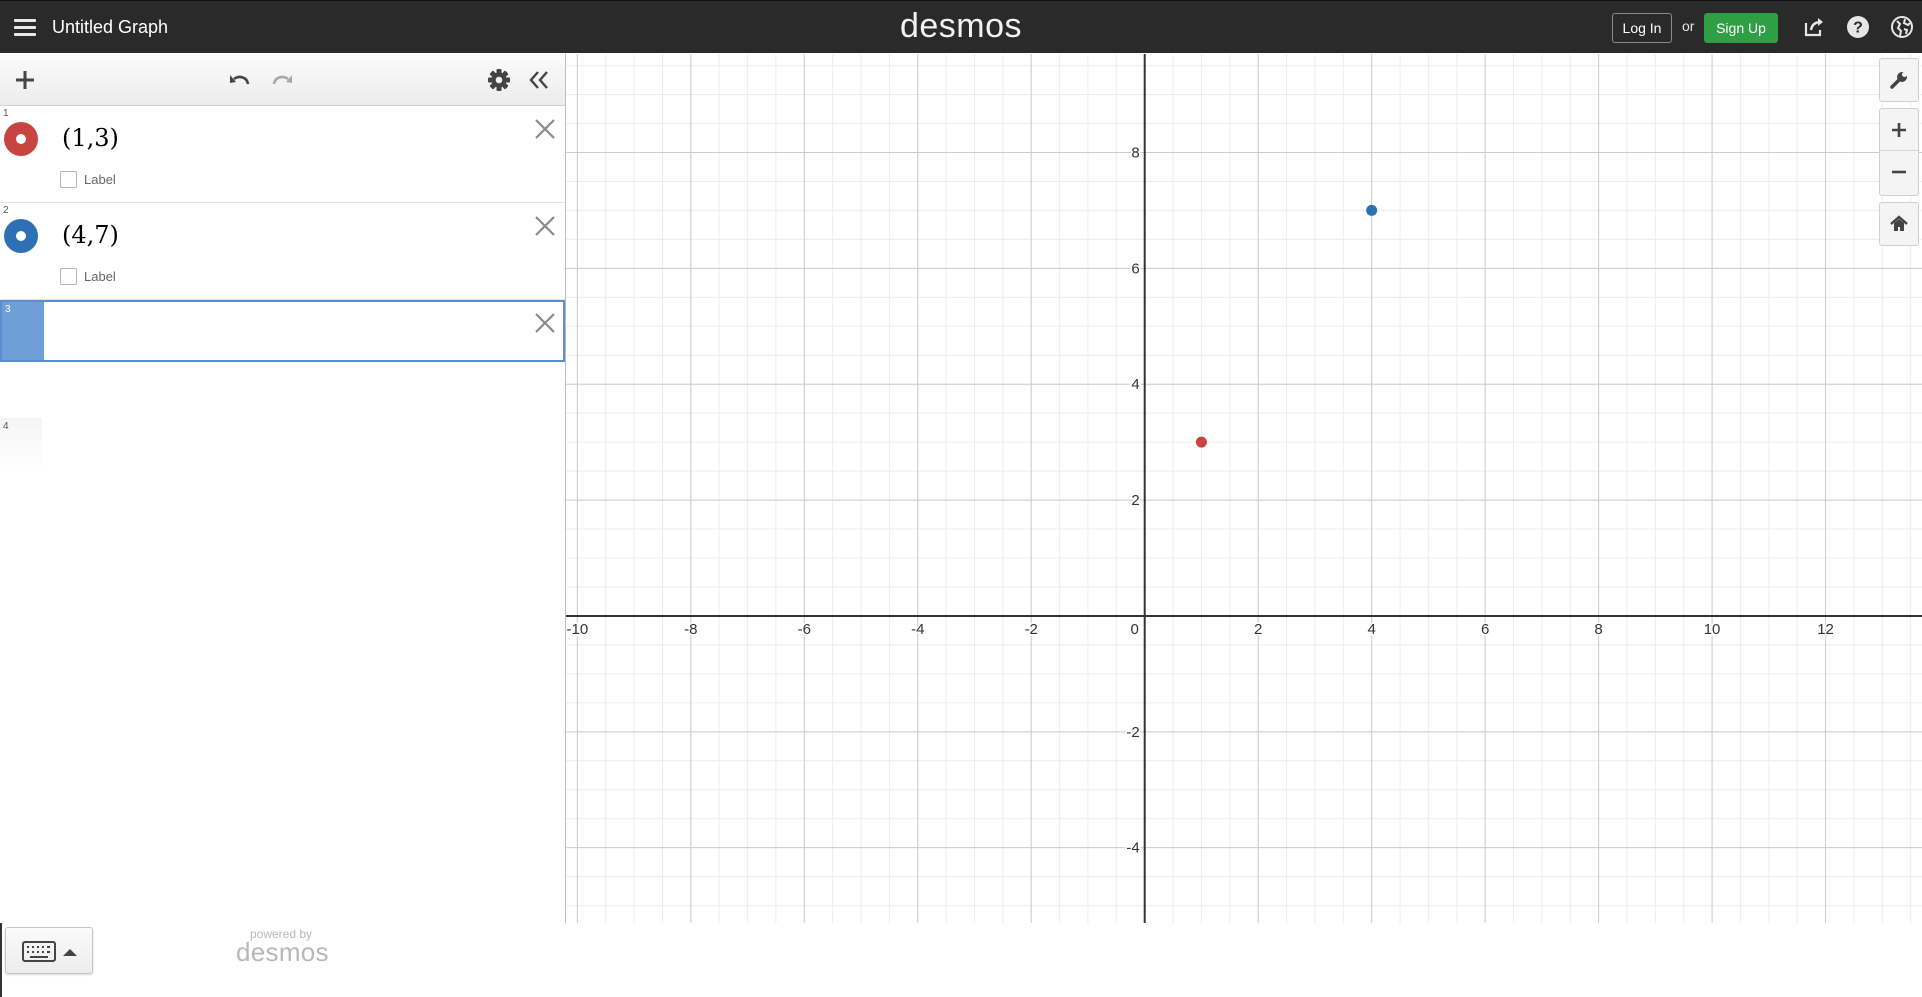 This screenshot has height=997, width=1922. Describe the element at coordinates (499, 80) in the screenshot. I see `settings-gear-icon` at that location.